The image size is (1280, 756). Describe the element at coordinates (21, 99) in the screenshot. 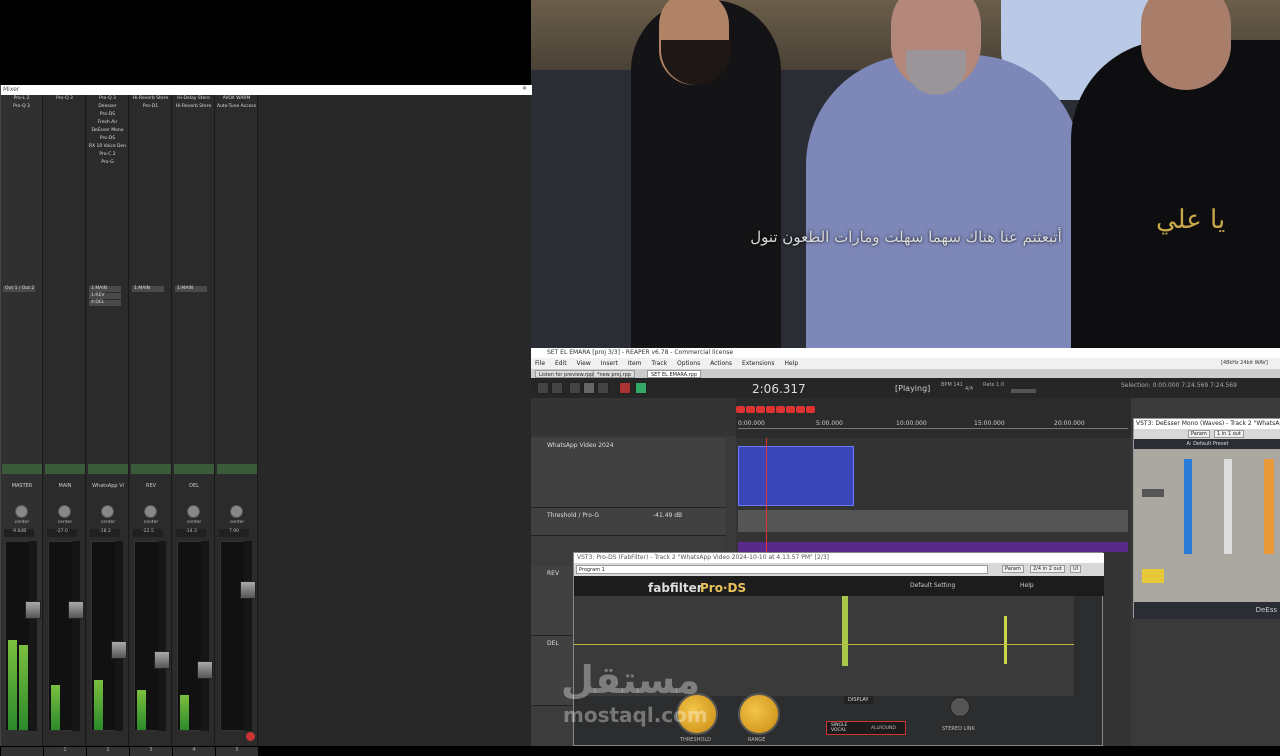

I see `fx-slot: Pro-L 2` at that location.